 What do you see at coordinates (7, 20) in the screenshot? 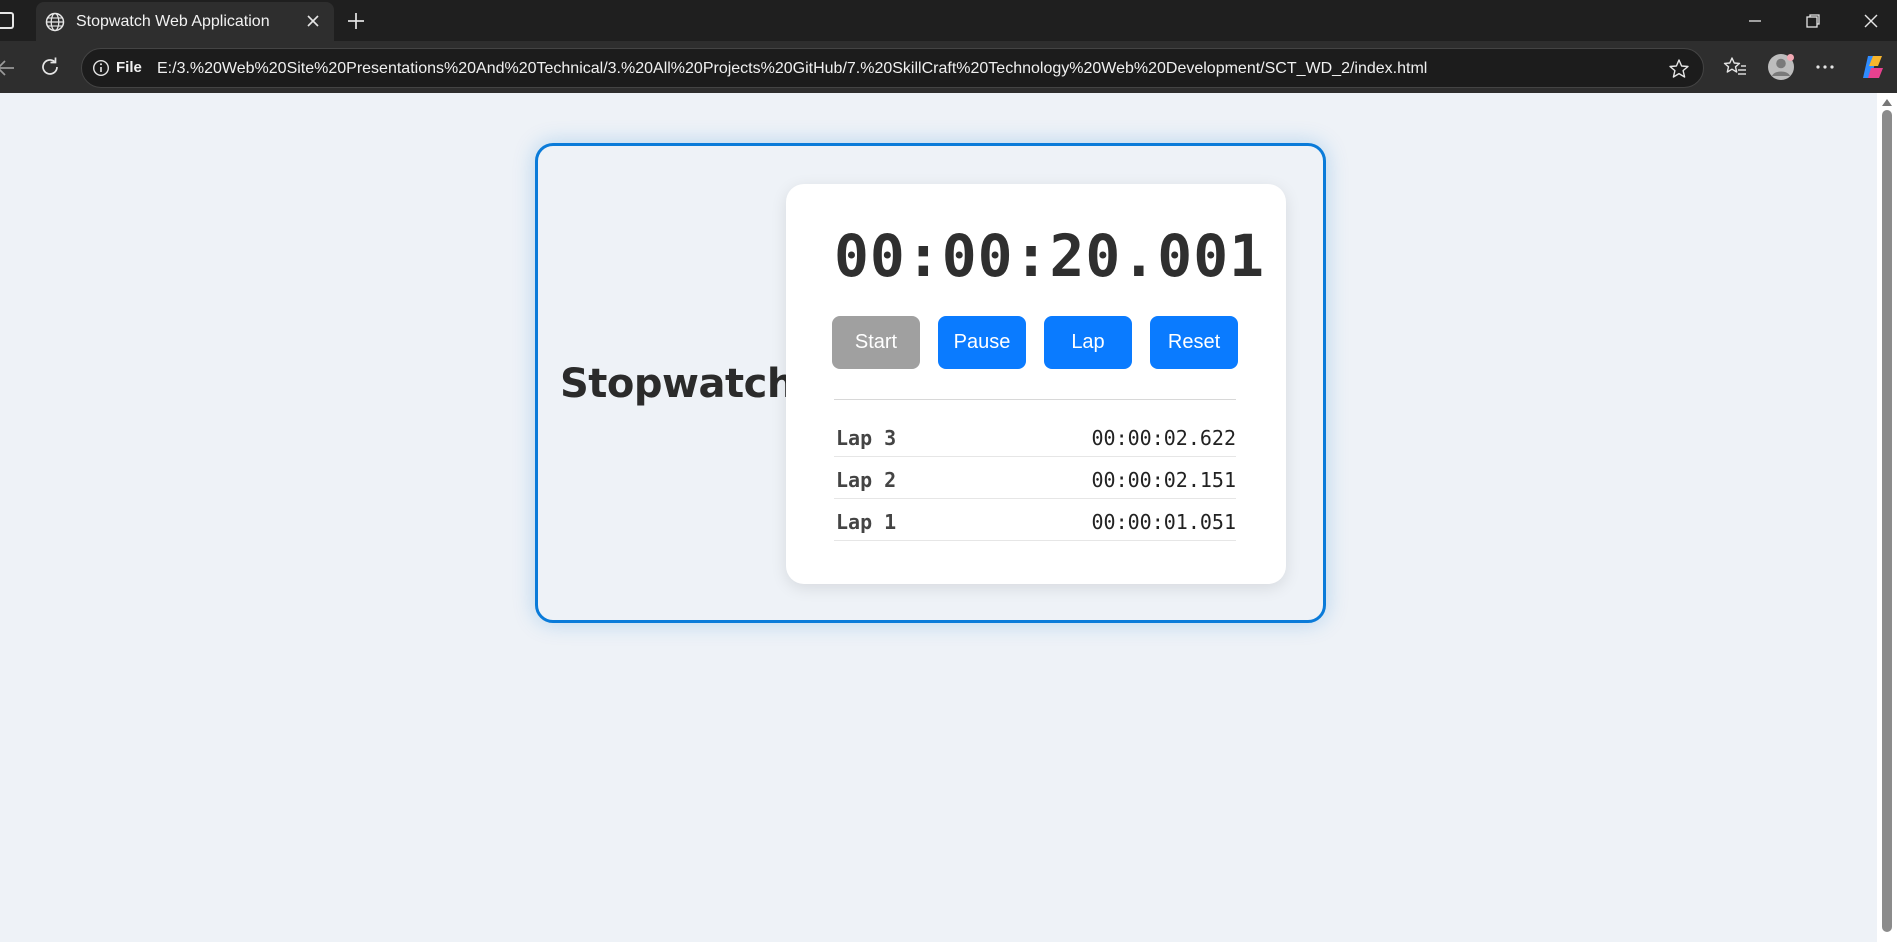
I see `tab-actions-icon` at bounding box center [7, 20].